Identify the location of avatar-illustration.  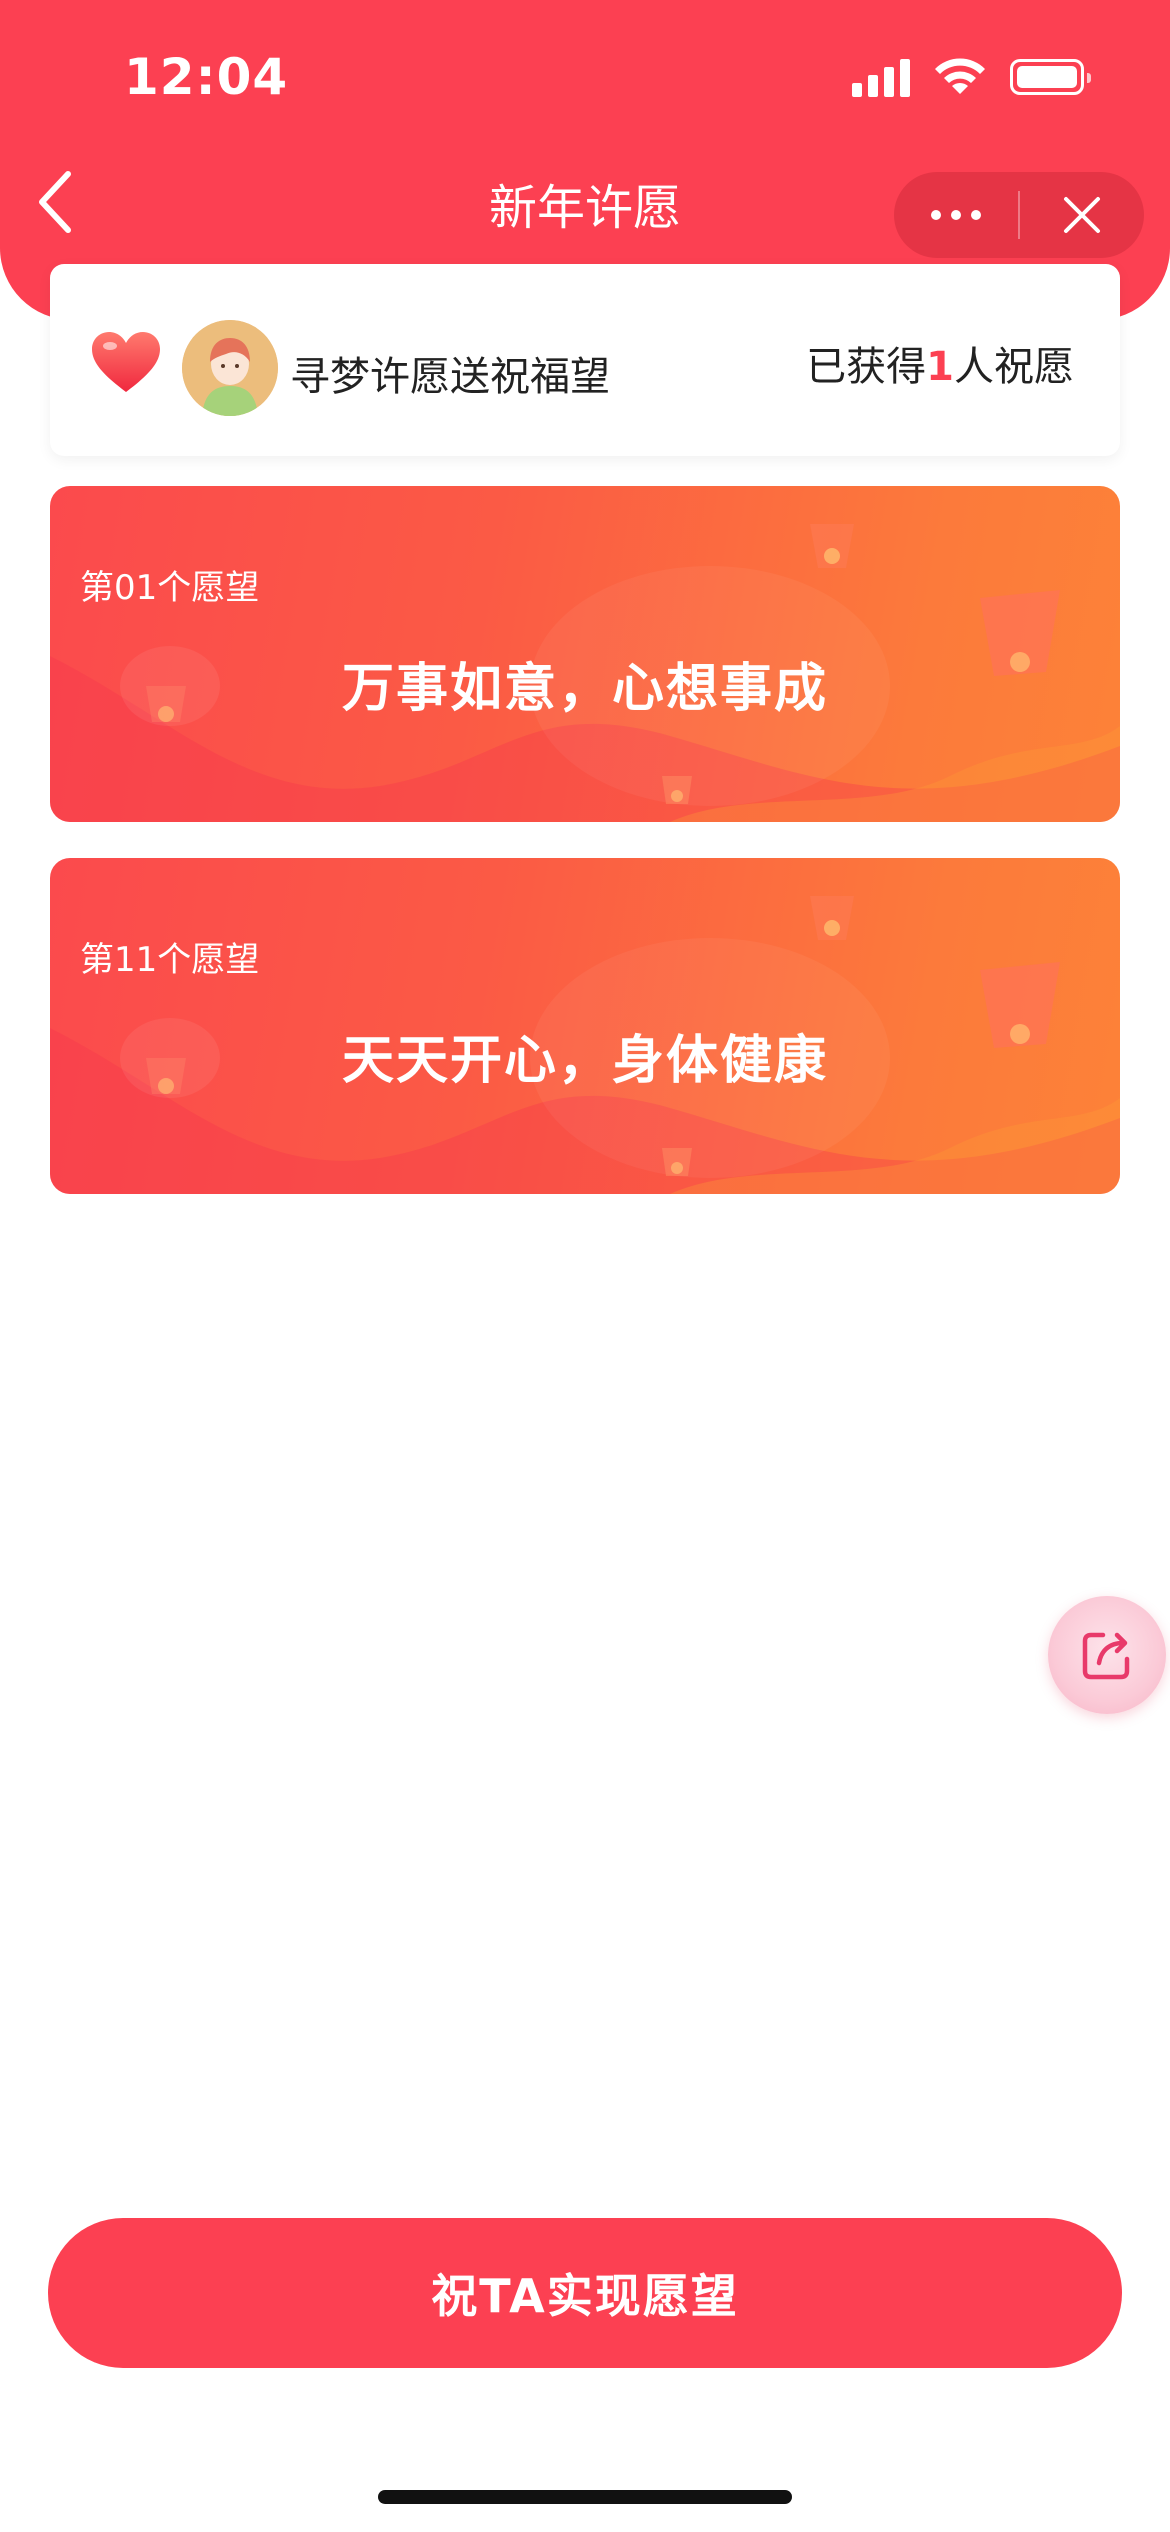
(230, 368).